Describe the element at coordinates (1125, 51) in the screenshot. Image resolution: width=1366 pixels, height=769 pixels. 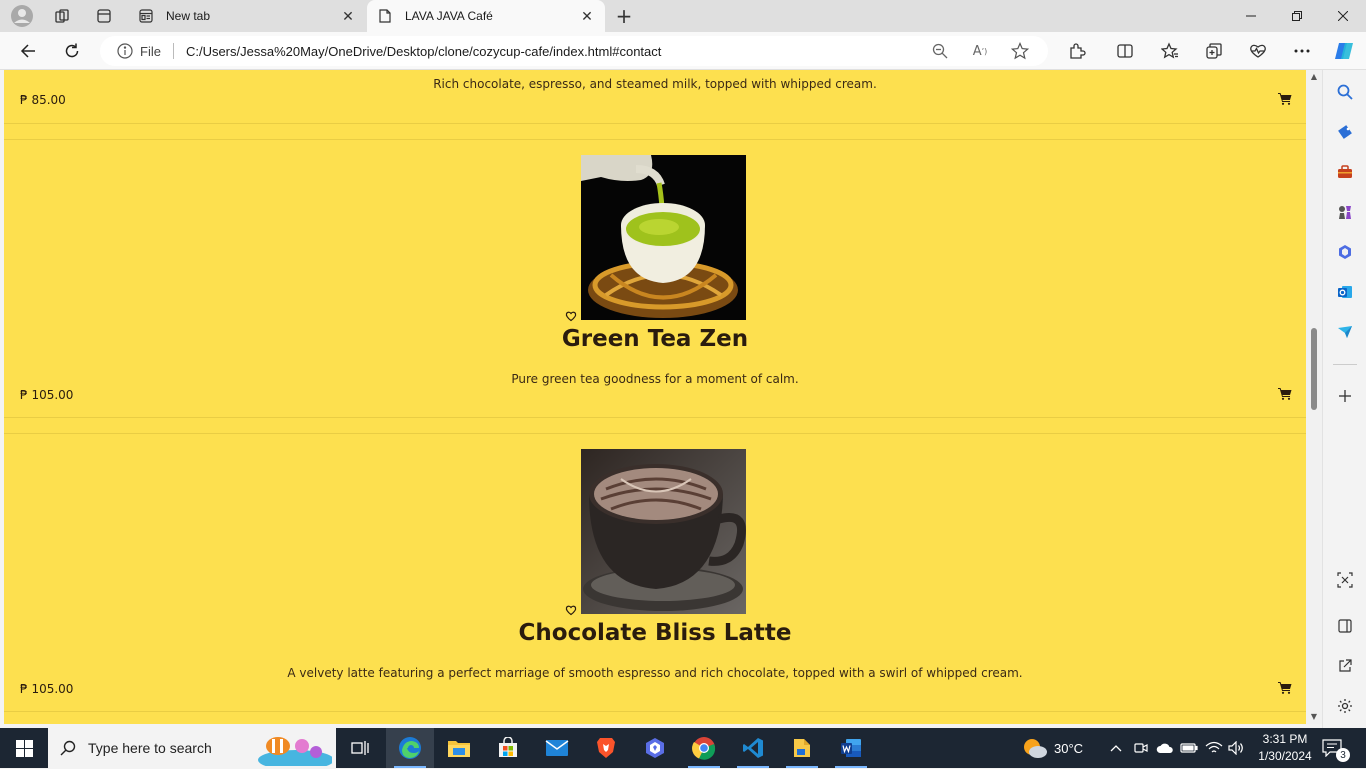
I see `split-screen-icon` at that location.